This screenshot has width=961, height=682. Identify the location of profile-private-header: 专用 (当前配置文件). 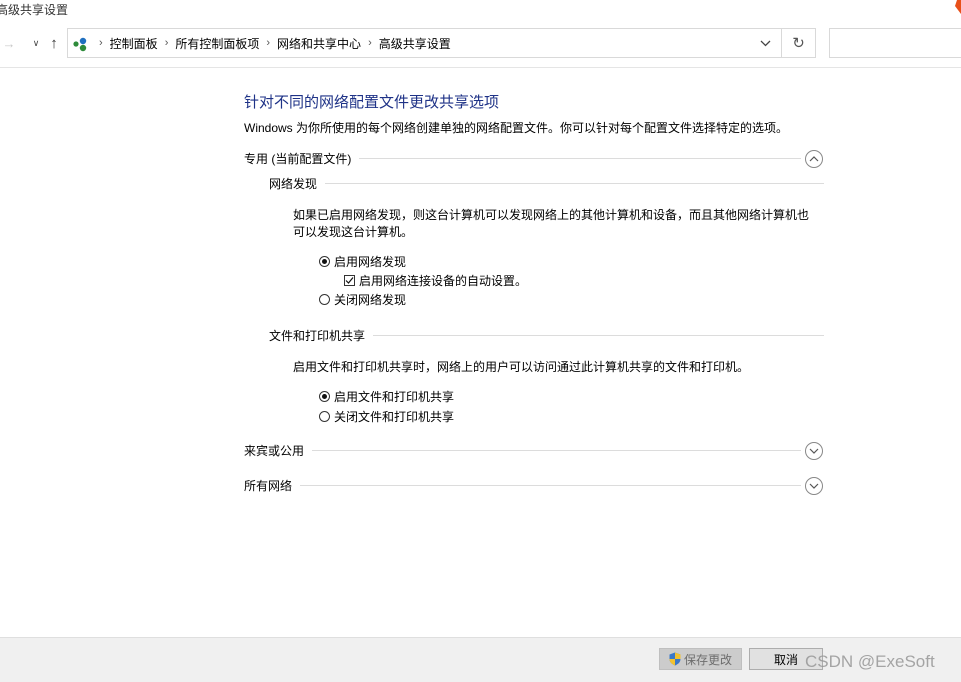
(522, 158).